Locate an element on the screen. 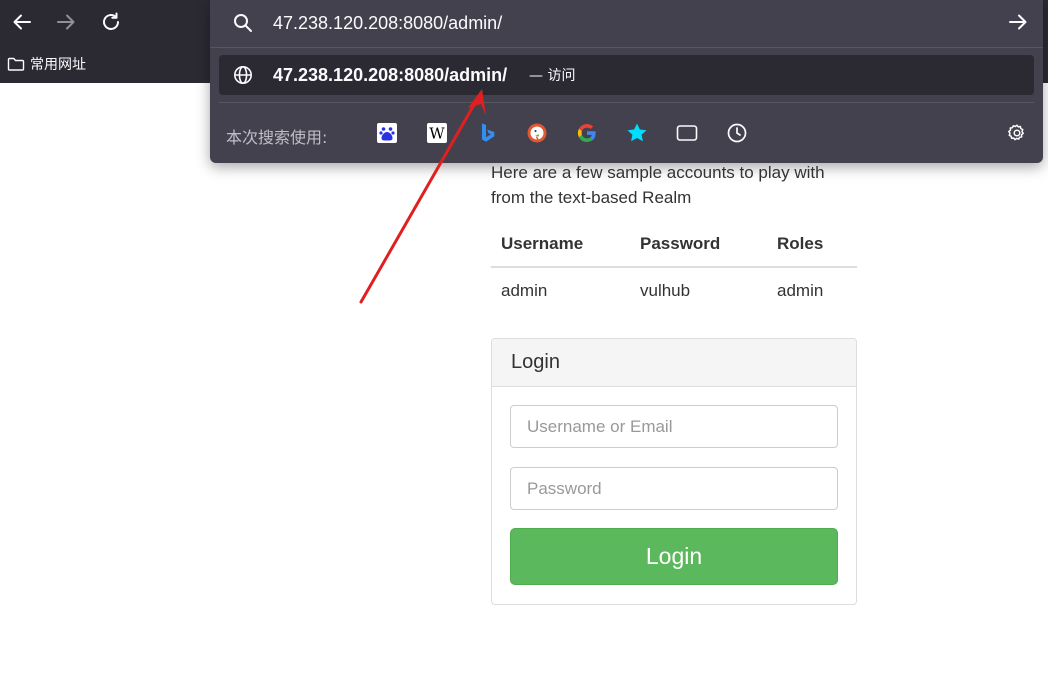 The width and height of the screenshot is (1048, 688). bookmark-label: 常用网址 is located at coordinates (58, 65).